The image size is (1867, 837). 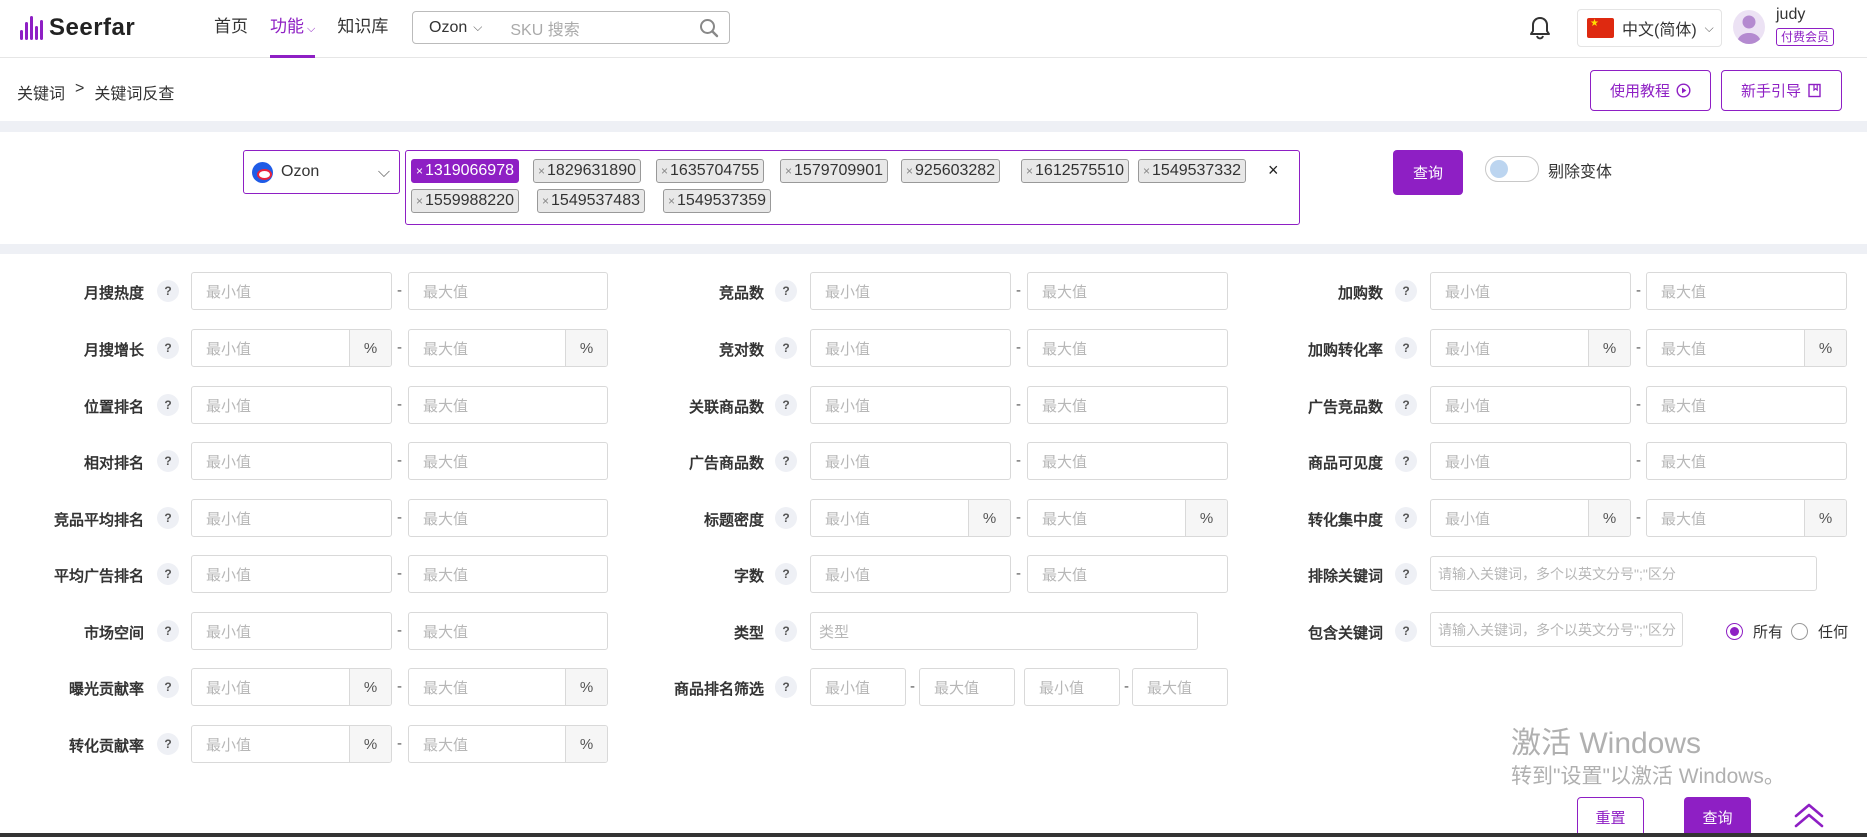 I want to click on exclude-variants-toggle, so click(x=1512, y=169).